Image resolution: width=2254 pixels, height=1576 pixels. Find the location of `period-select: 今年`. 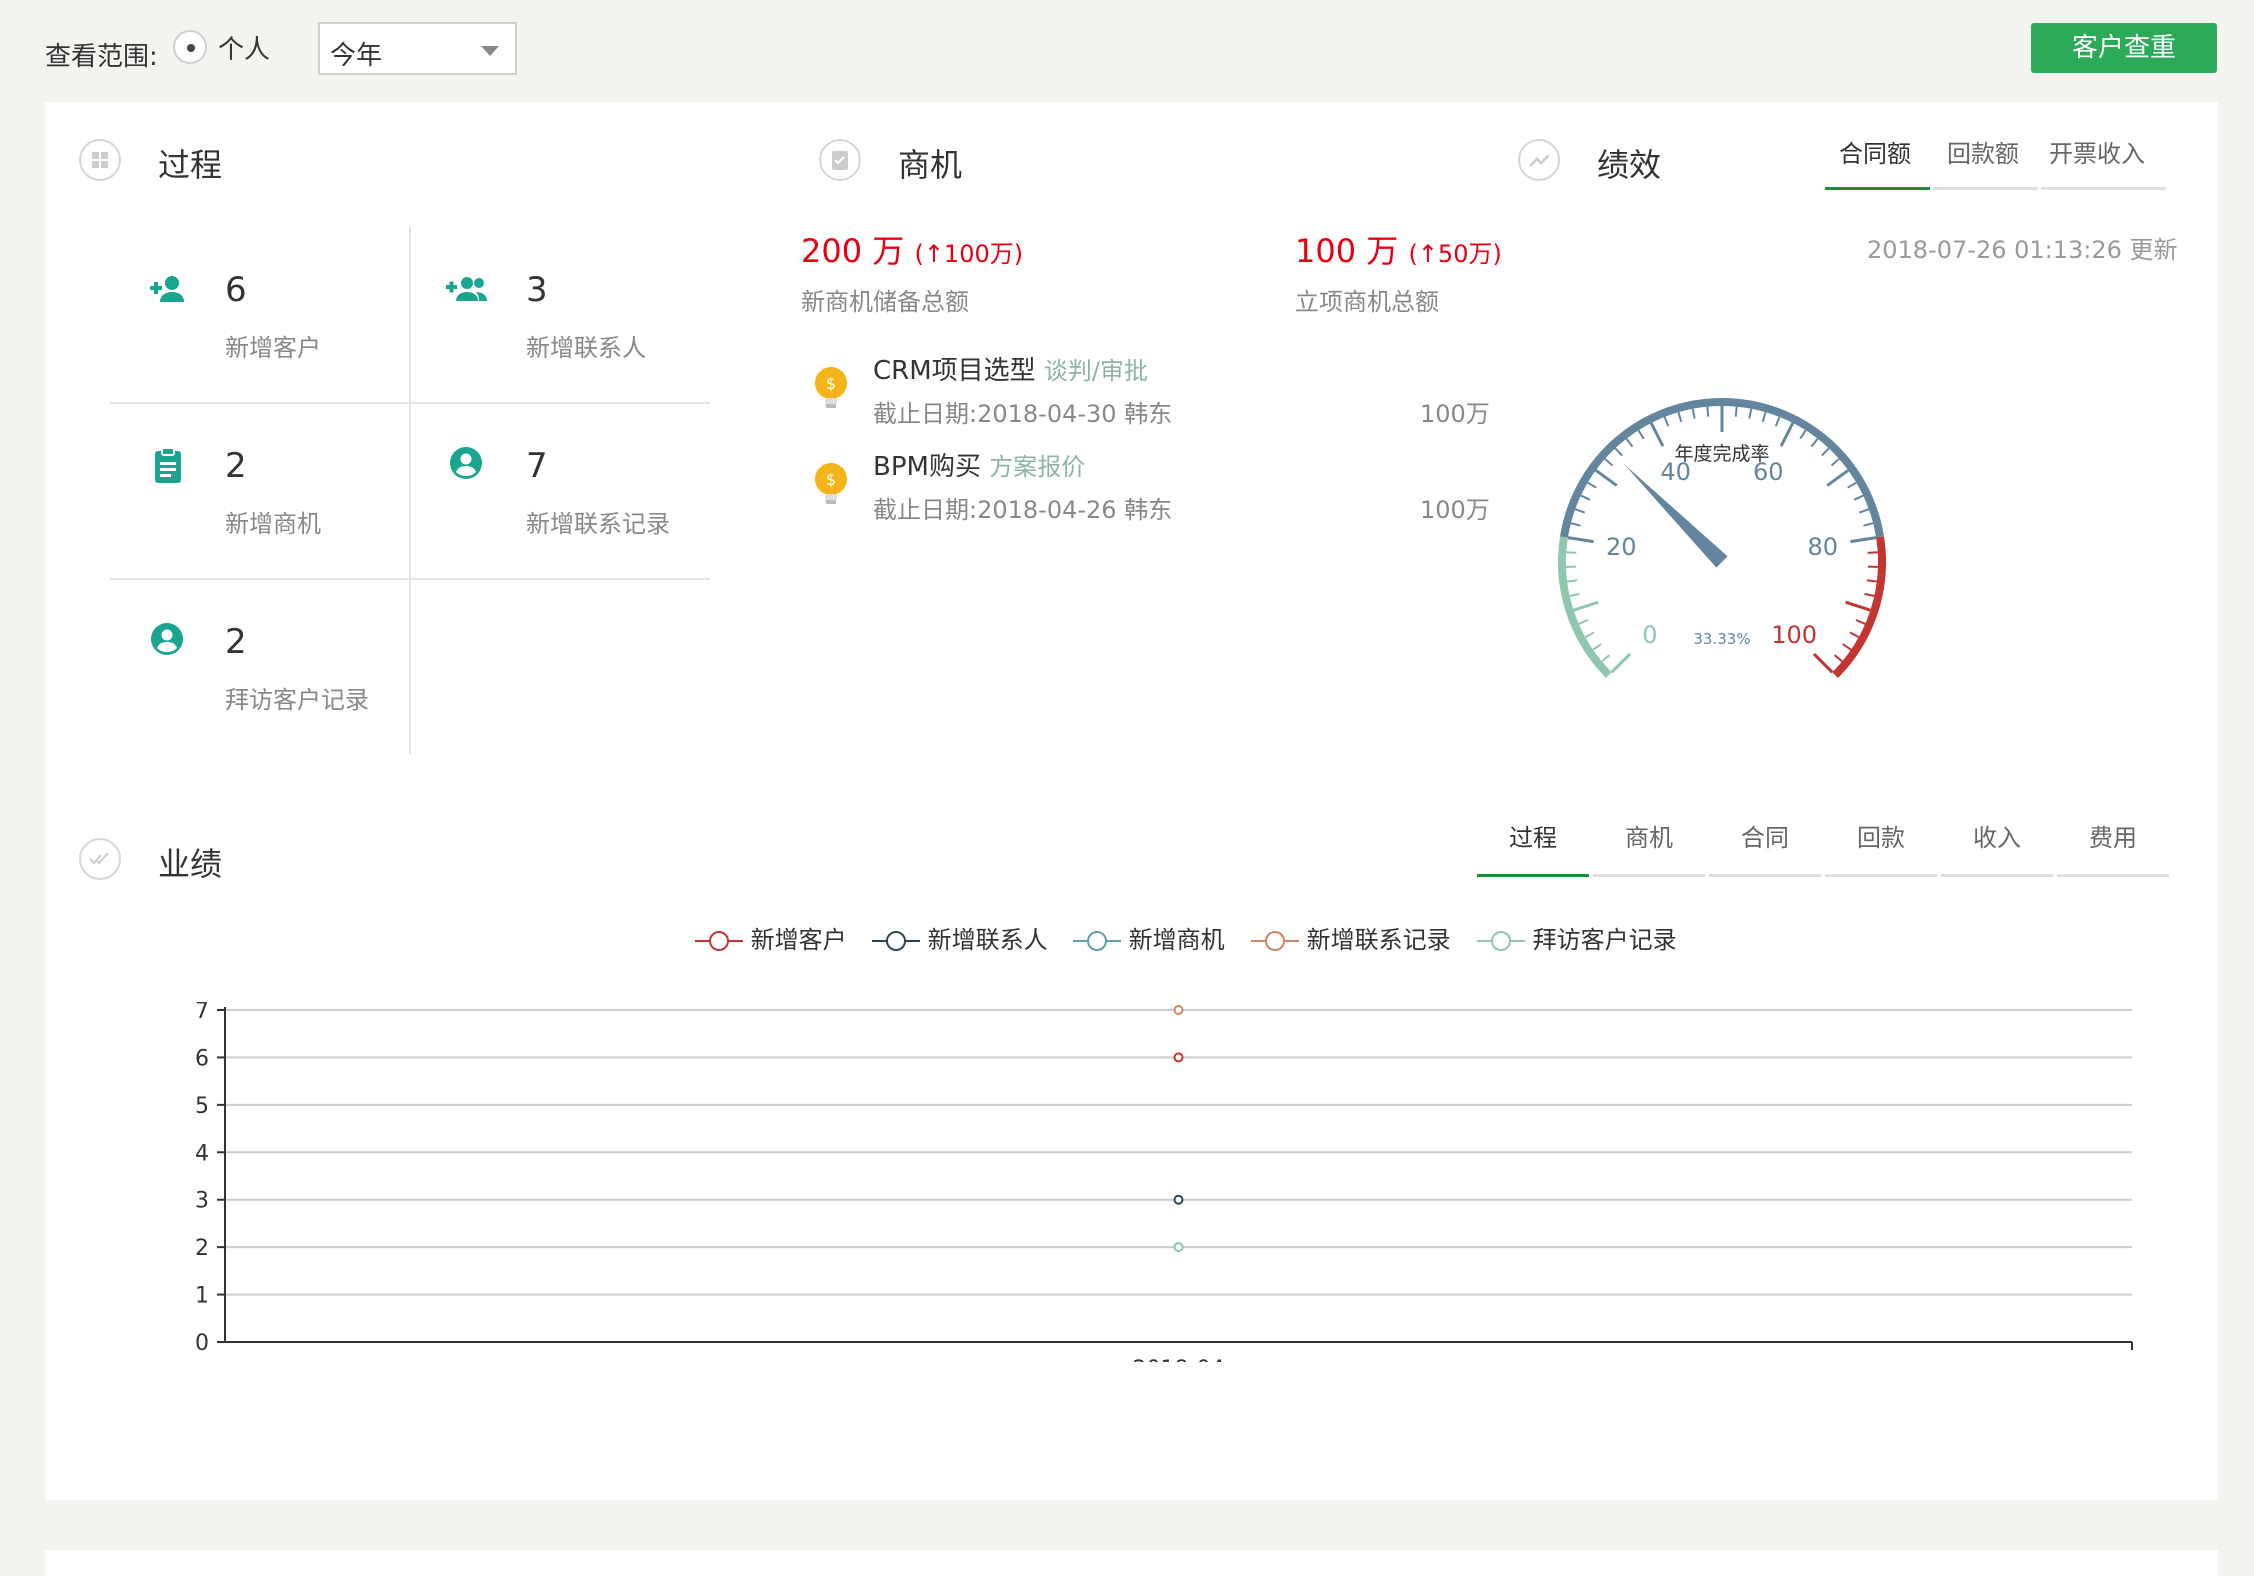

period-select: 今年 is located at coordinates (417, 48).